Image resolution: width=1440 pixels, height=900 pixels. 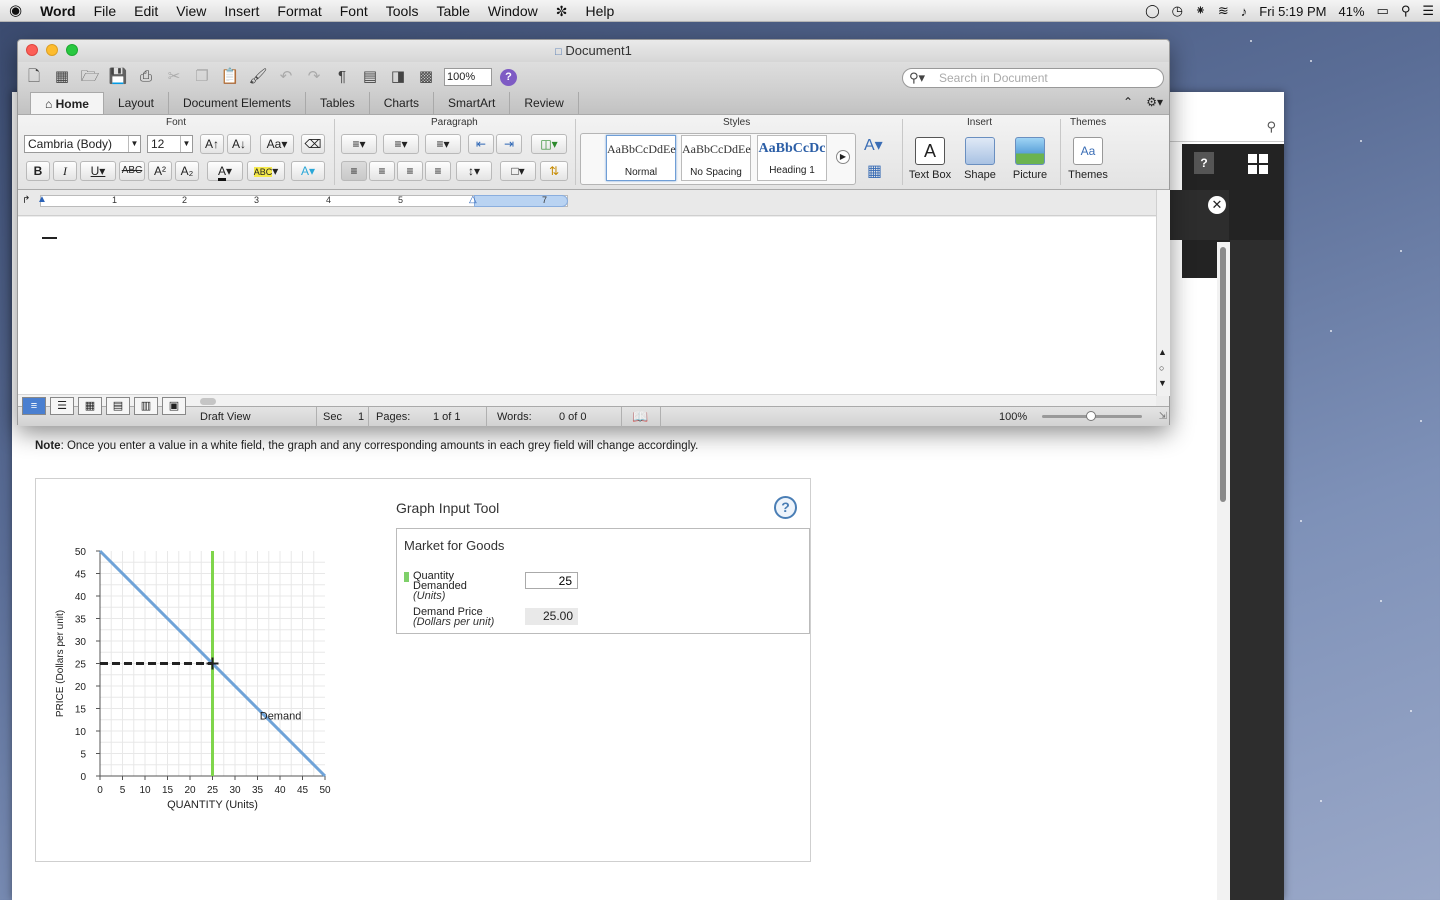 I want to click on app-menu: Word, so click(x=58, y=11).